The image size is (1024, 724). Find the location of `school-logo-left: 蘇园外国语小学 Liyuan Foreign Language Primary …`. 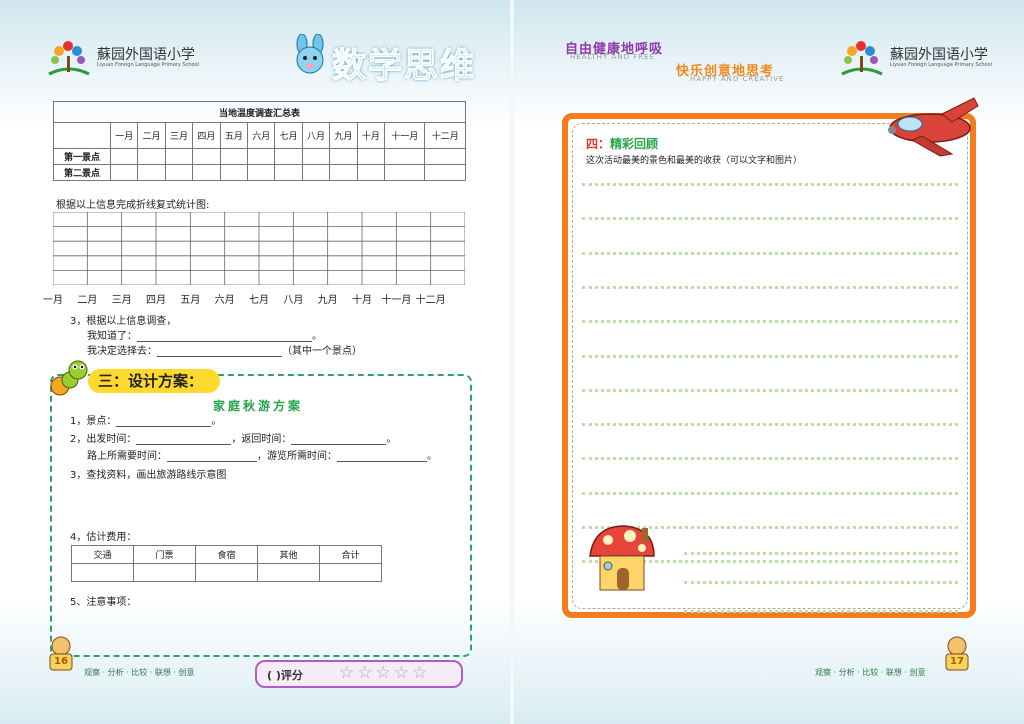

school-logo-left: 蘇园外国语小学 Liyuan Foreign Language Primary … is located at coordinates (123, 58).